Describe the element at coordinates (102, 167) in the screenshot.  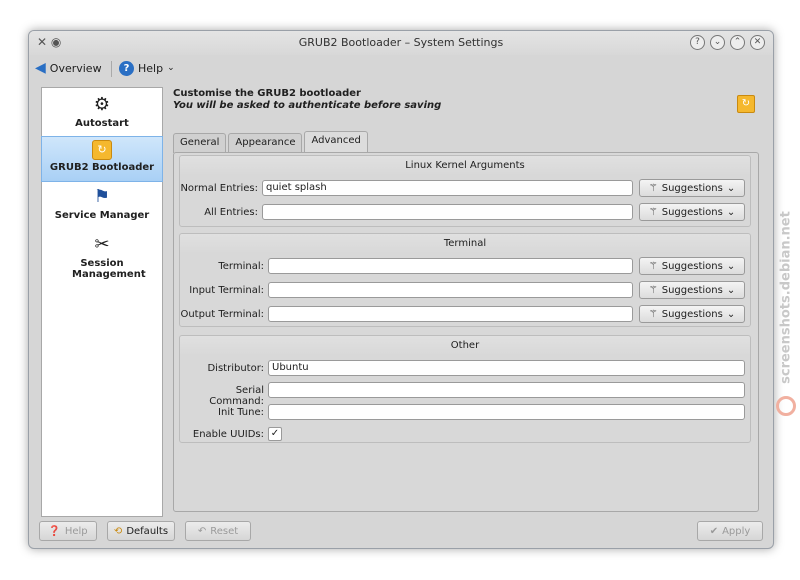
I see `sidebar-item-label: GRUB2 Bootloader` at that location.